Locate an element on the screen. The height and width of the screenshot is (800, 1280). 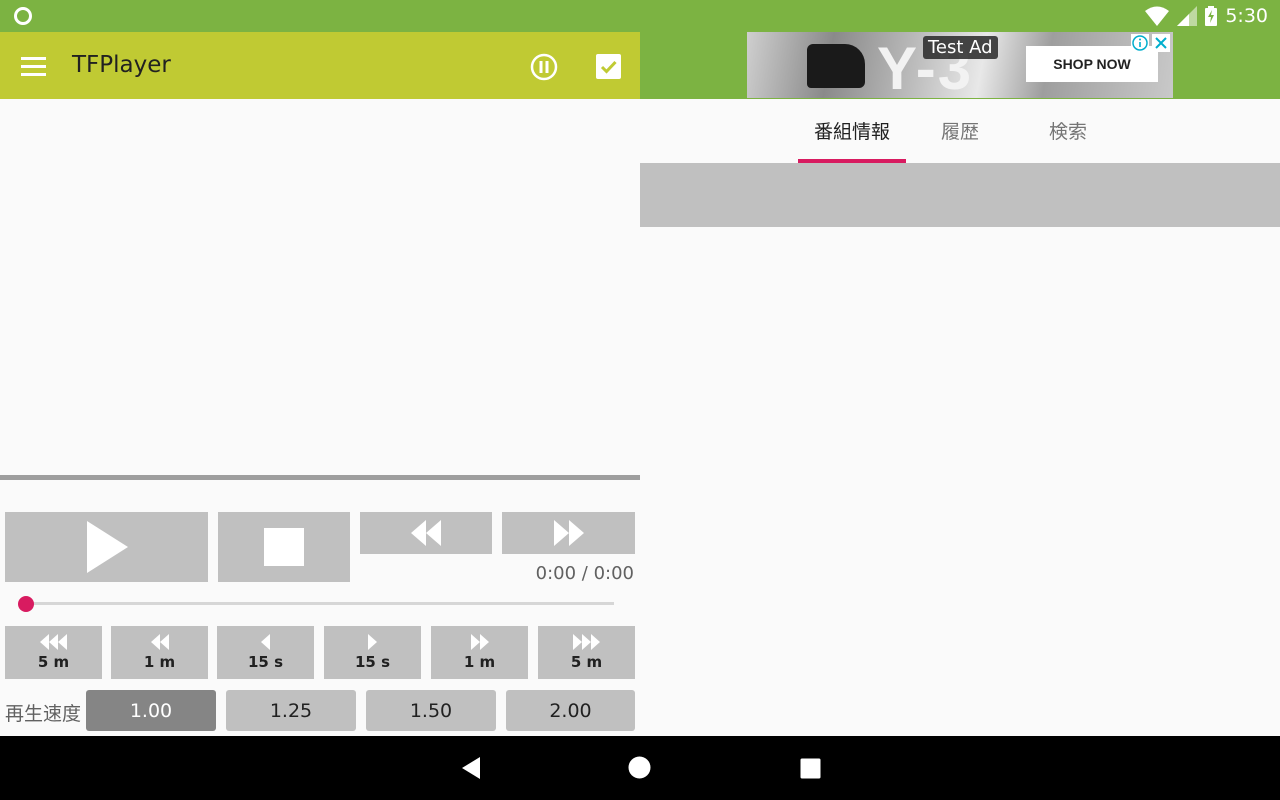
playback-speed-label: 再生速度 is located at coordinates (43, 714).